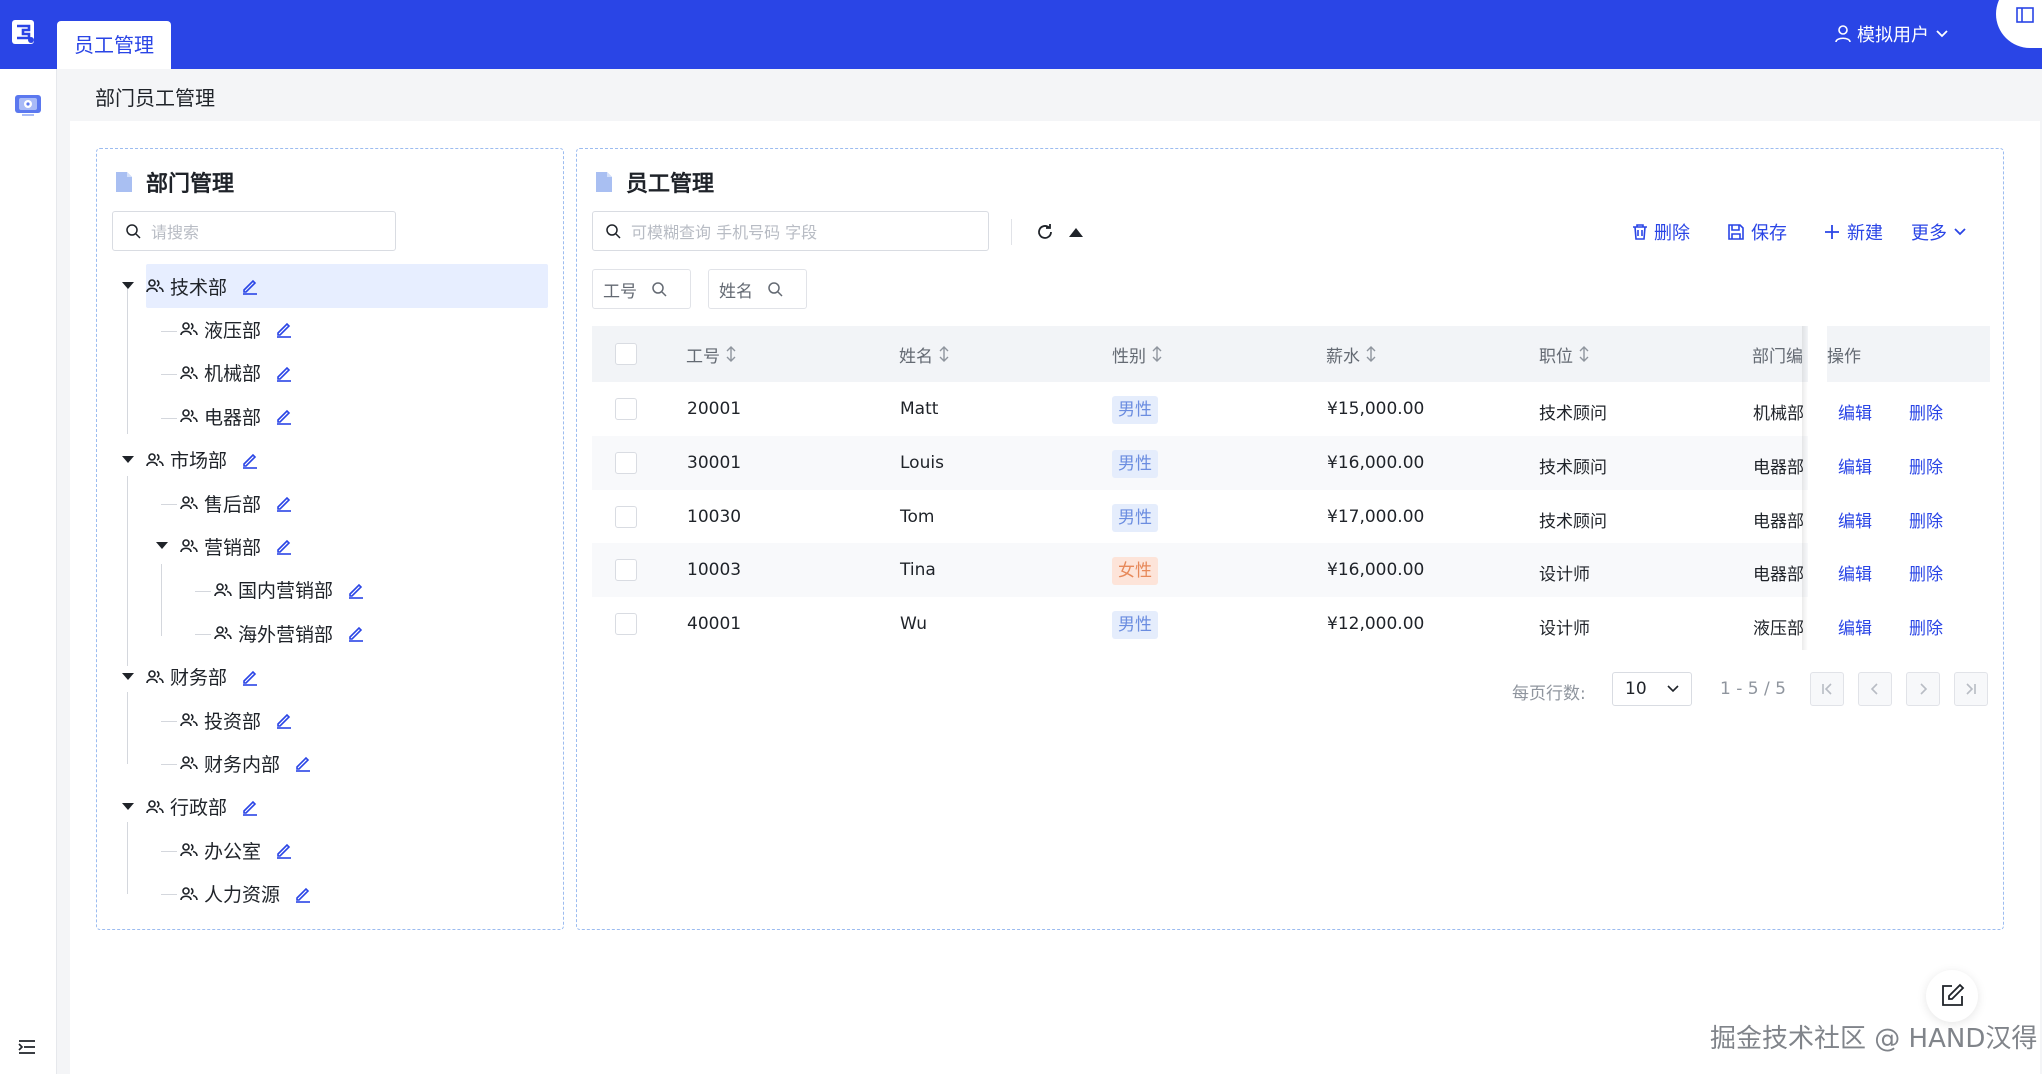 This screenshot has height=1074, width=2042. I want to click on tree-node: 人力资源, so click(246, 894).